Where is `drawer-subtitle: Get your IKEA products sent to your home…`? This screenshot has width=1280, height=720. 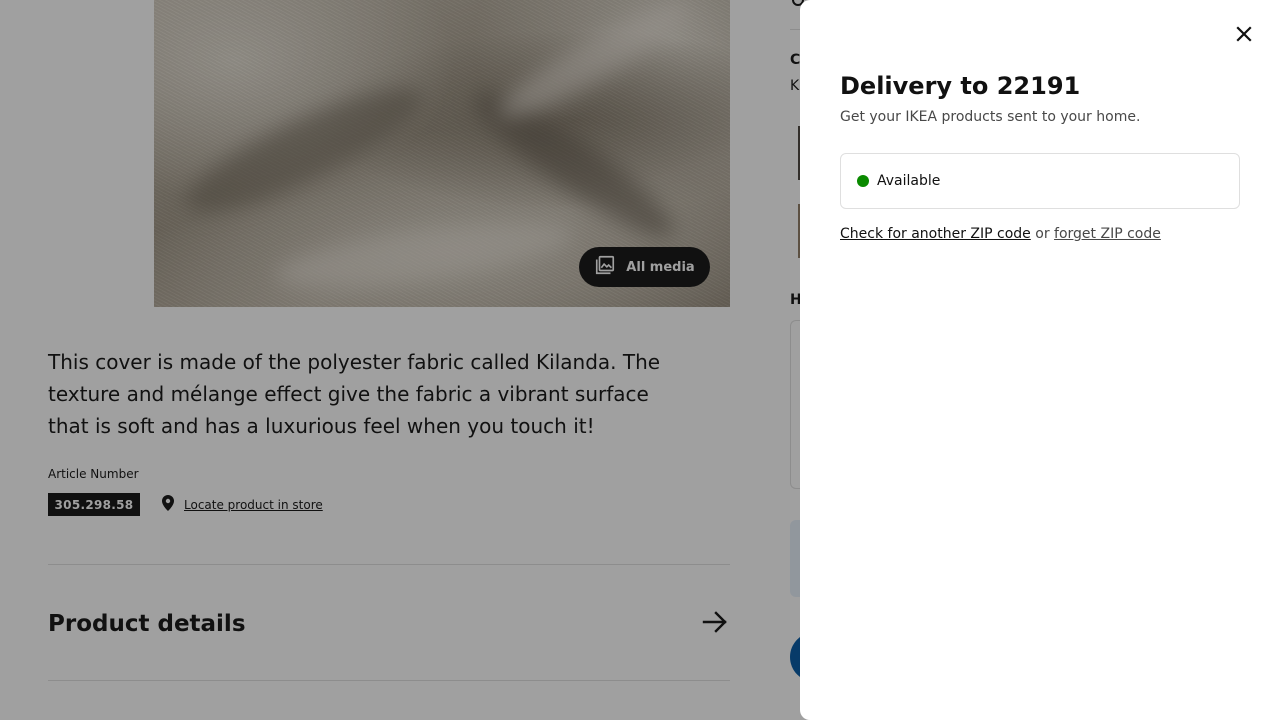
drawer-subtitle: Get your IKEA products sent to your home… is located at coordinates (990, 117).